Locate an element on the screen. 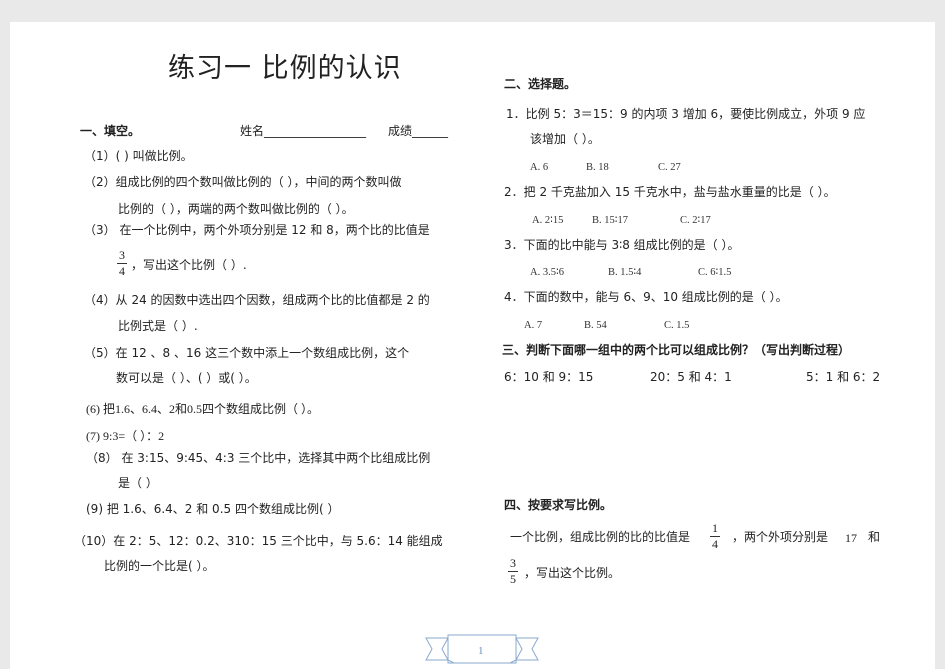 This screenshot has height=669, width=945. q2-2-option-a: A. 2∶15 is located at coordinates (547, 221).